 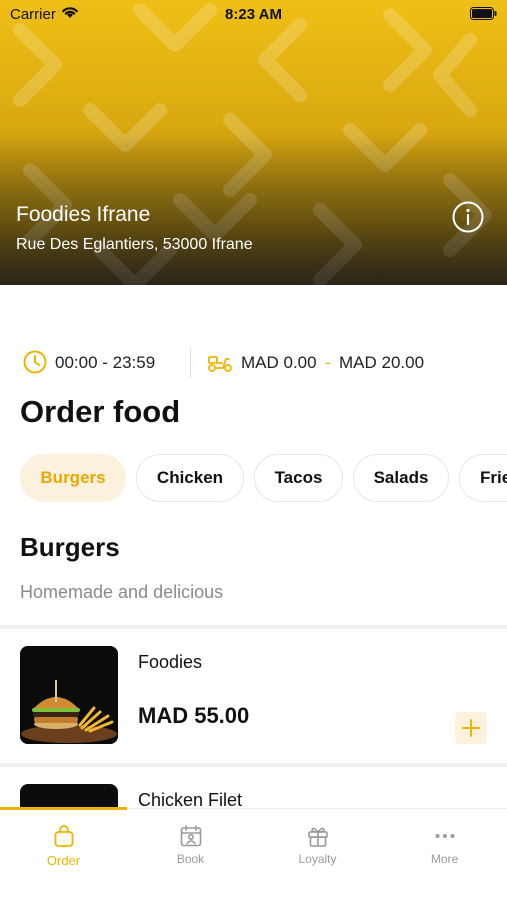 I want to click on tab-book: Book, so click(x=190, y=844).